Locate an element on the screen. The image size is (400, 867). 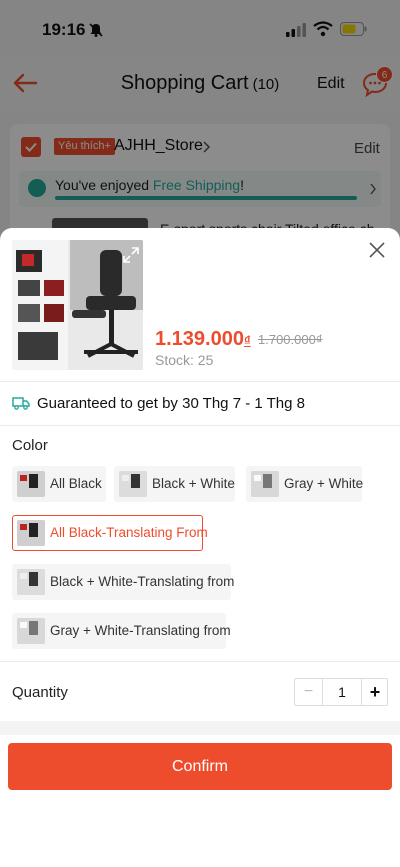
option-label: All Black-Translating From is located at coordinates (129, 532).